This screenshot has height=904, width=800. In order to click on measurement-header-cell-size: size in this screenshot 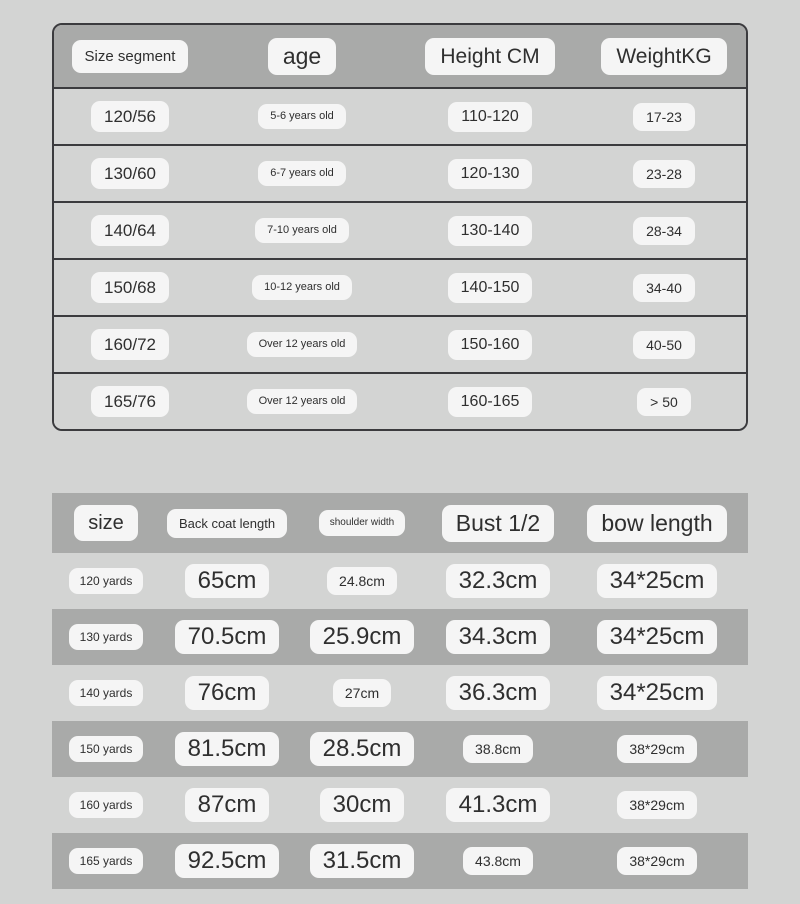, I will do `click(106, 523)`.